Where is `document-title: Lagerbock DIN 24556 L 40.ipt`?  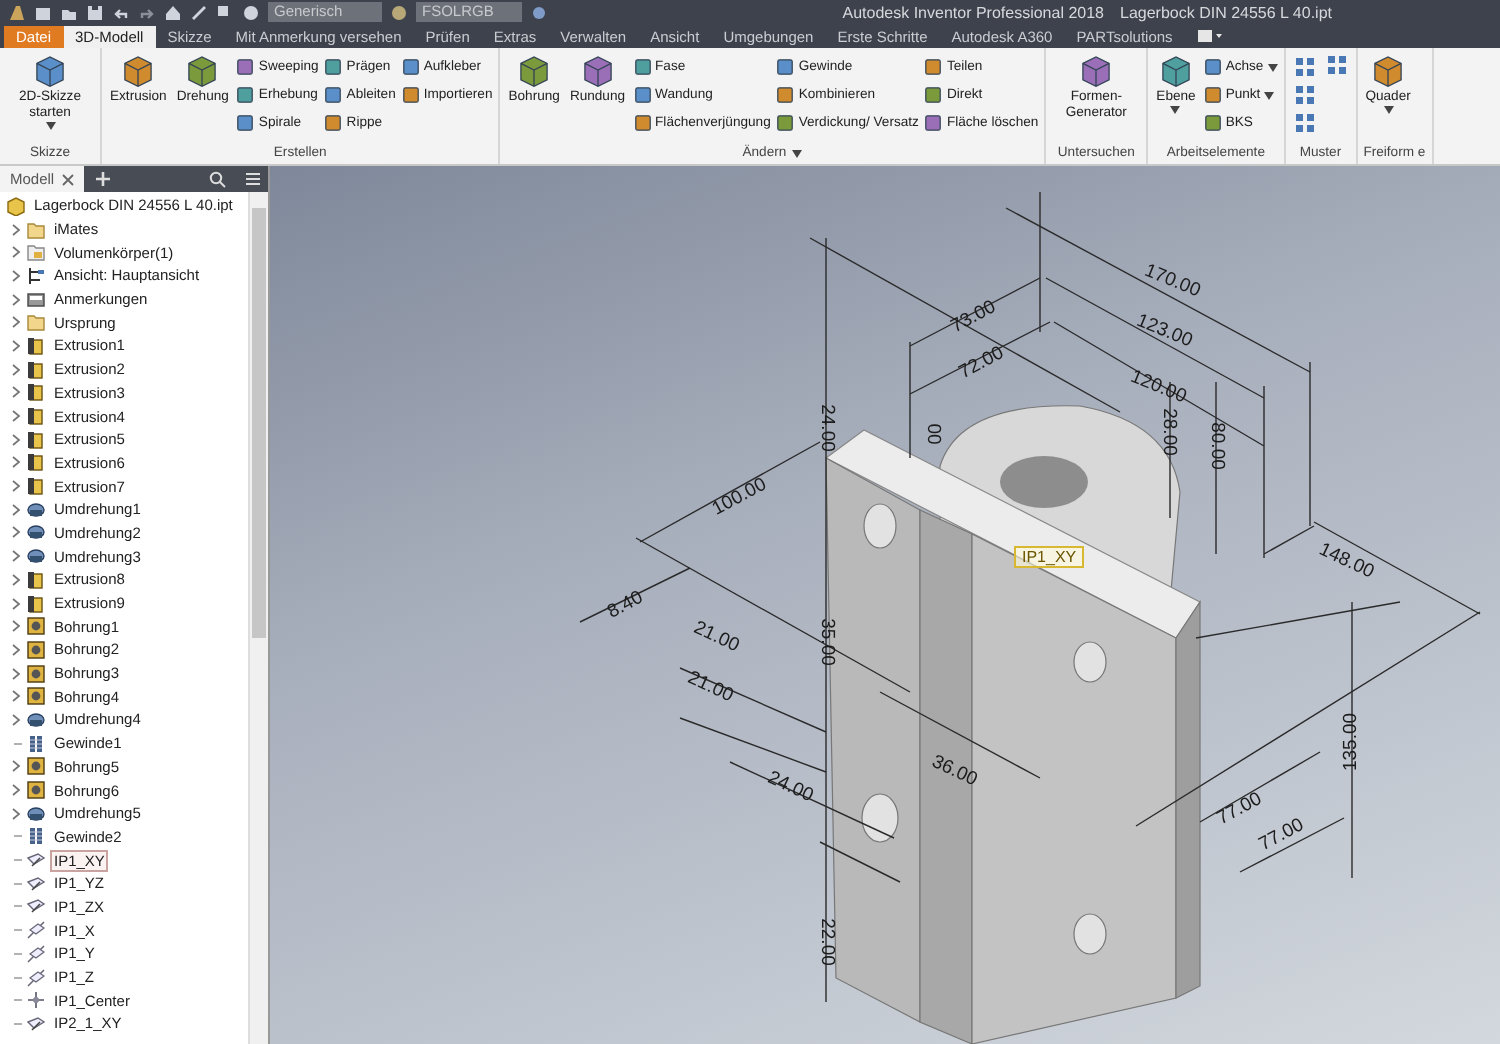 document-title: Lagerbock DIN 24556 L 40.ipt is located at coordinates (1226, 12).